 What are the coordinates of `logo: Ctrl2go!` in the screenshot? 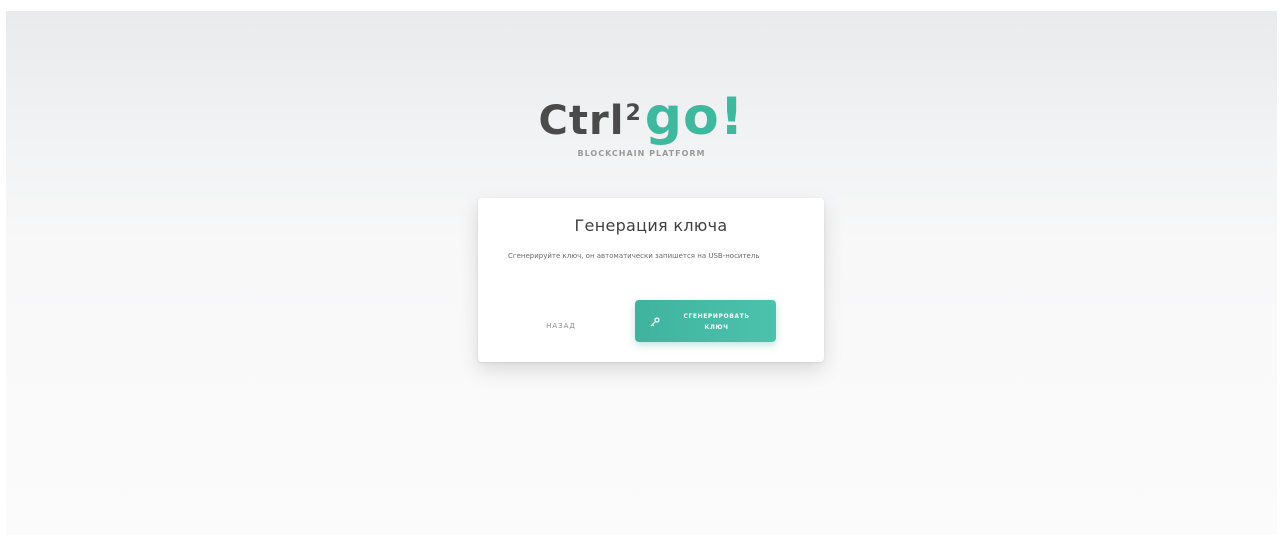 It's located at (641, 117).